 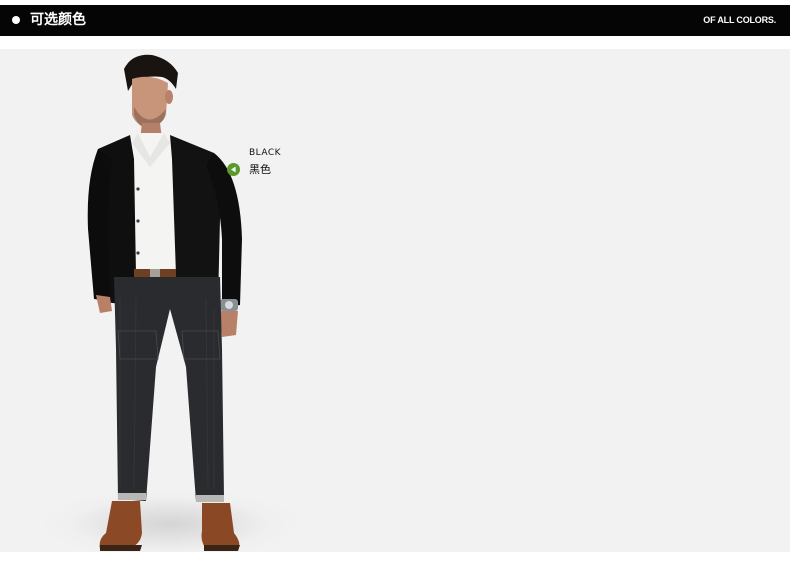 What do you see at coordinates (265, 153) in the screenshot?
I see `color-name-english: BLACK` at bounding box center [265, 153].